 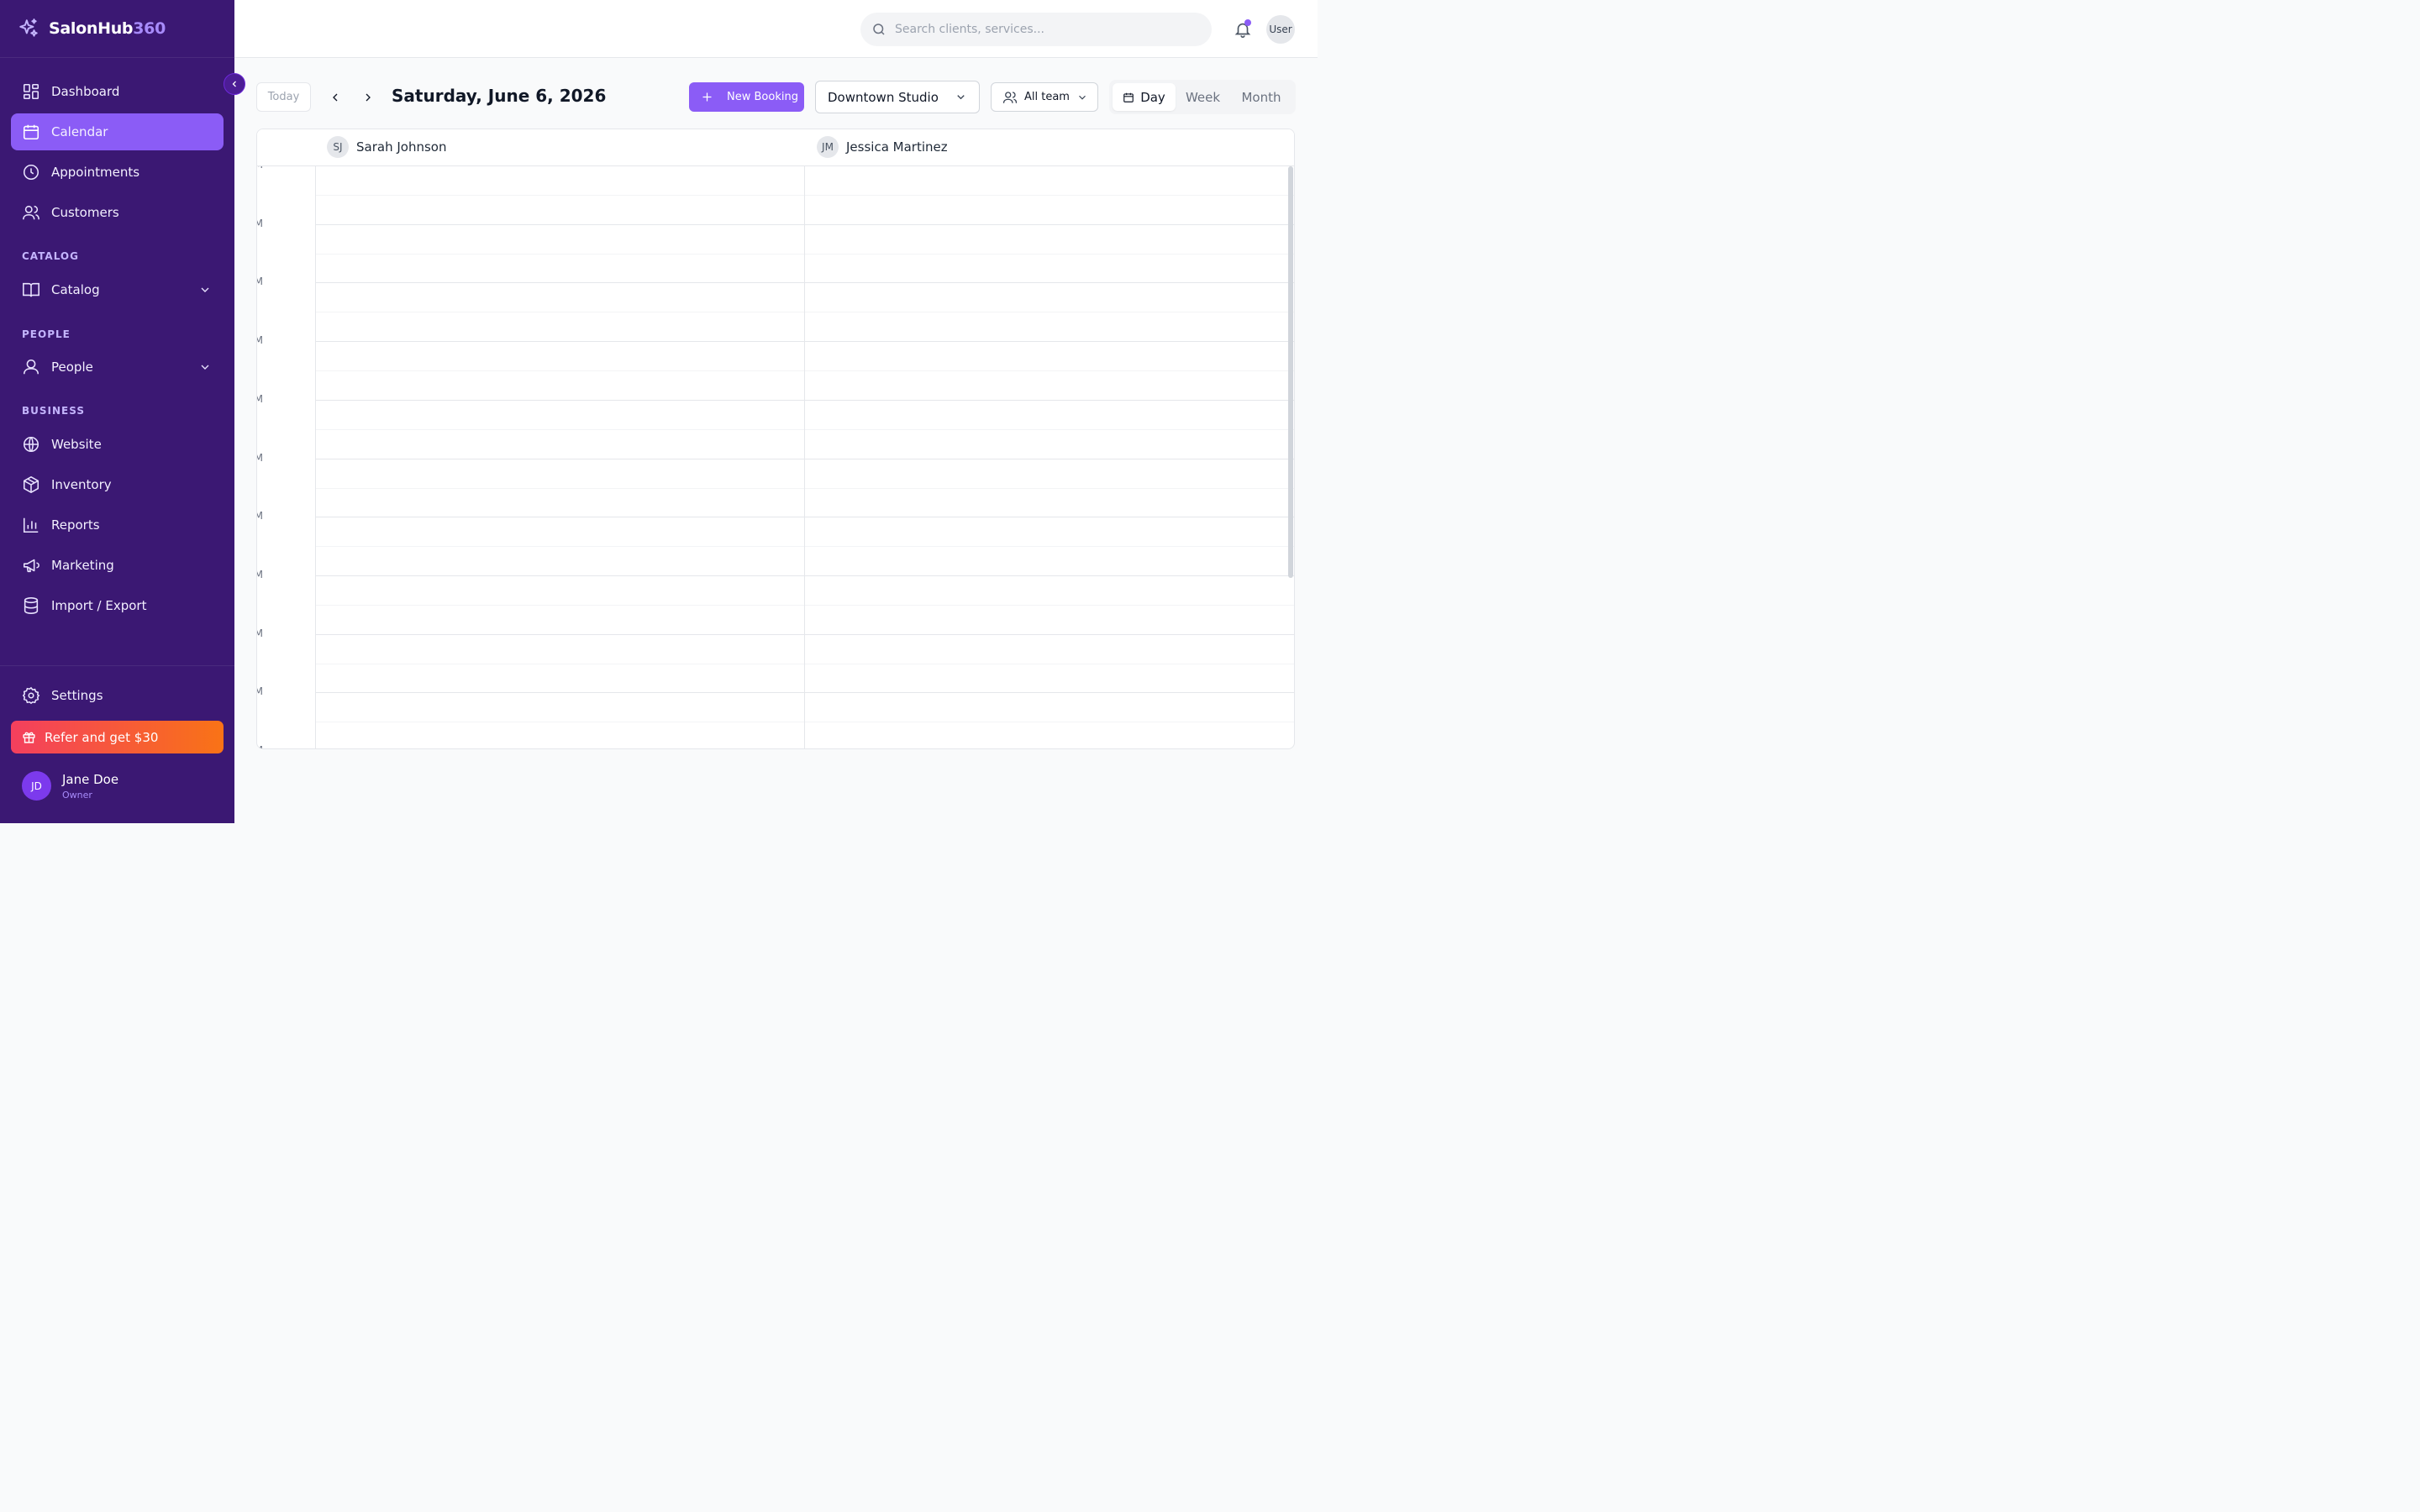 I want to click on location-select: Downtown Studio, so click(x=898, y=97).